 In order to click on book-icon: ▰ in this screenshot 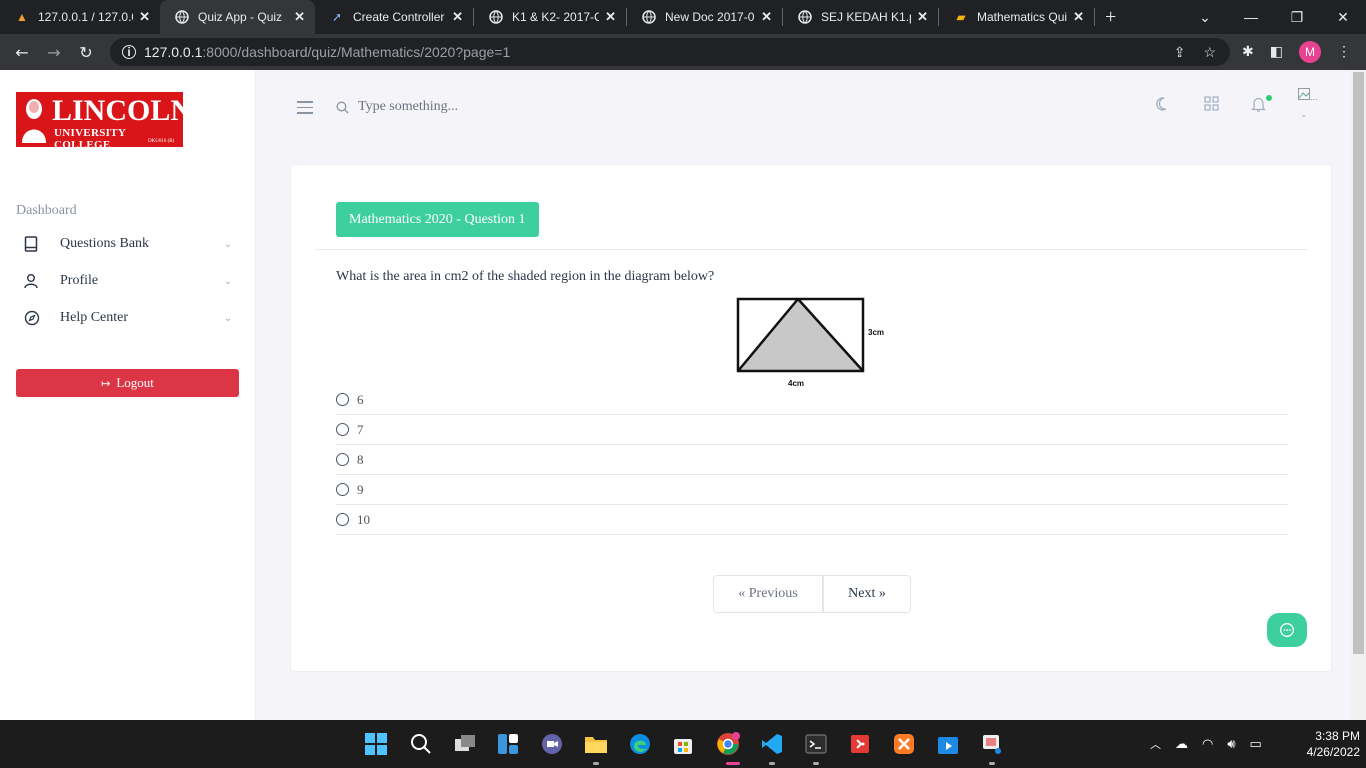, I will do `click(961, 17)`.